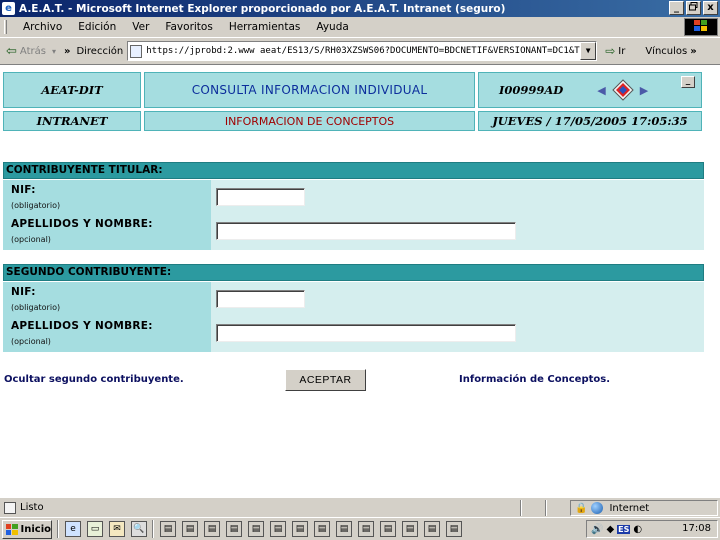 This screenshot has height=540, width=720. Describe the element at coordinates (610, 529) in the screenshot. I see `network-icon: ◆` at that location.